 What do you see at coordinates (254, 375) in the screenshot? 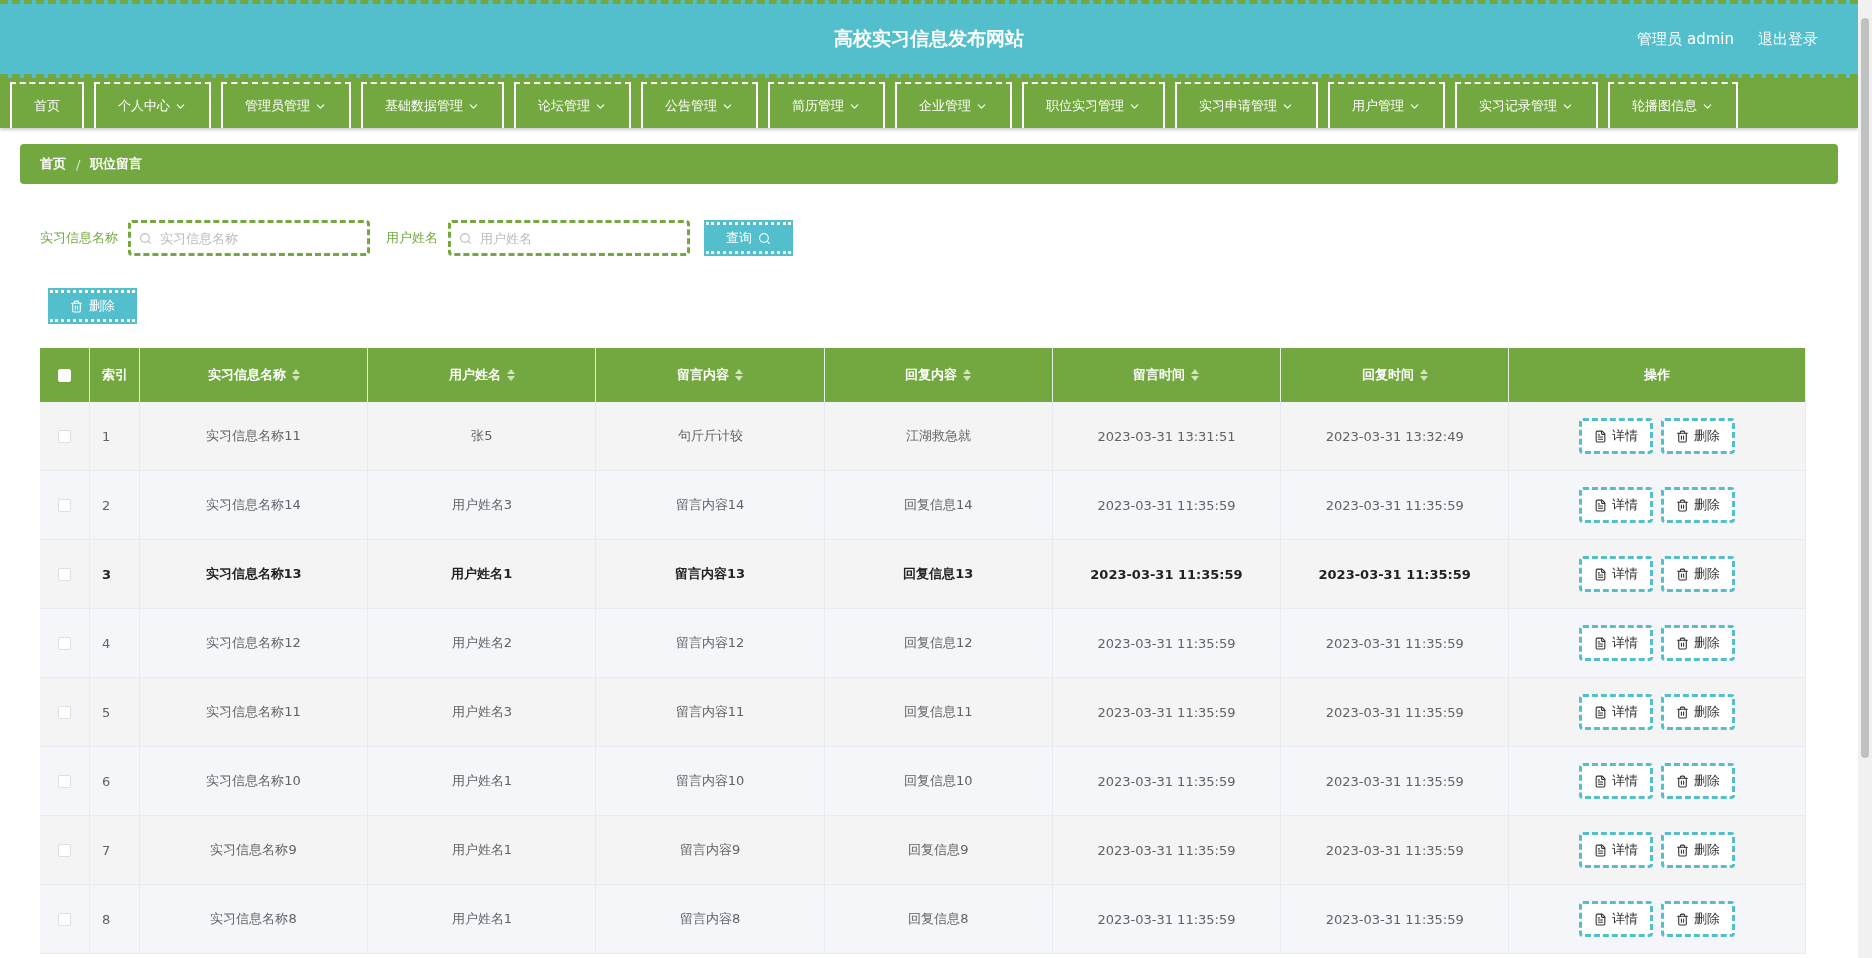
I see `column-header: 实习信息名称` at bounding box center [254, 375].